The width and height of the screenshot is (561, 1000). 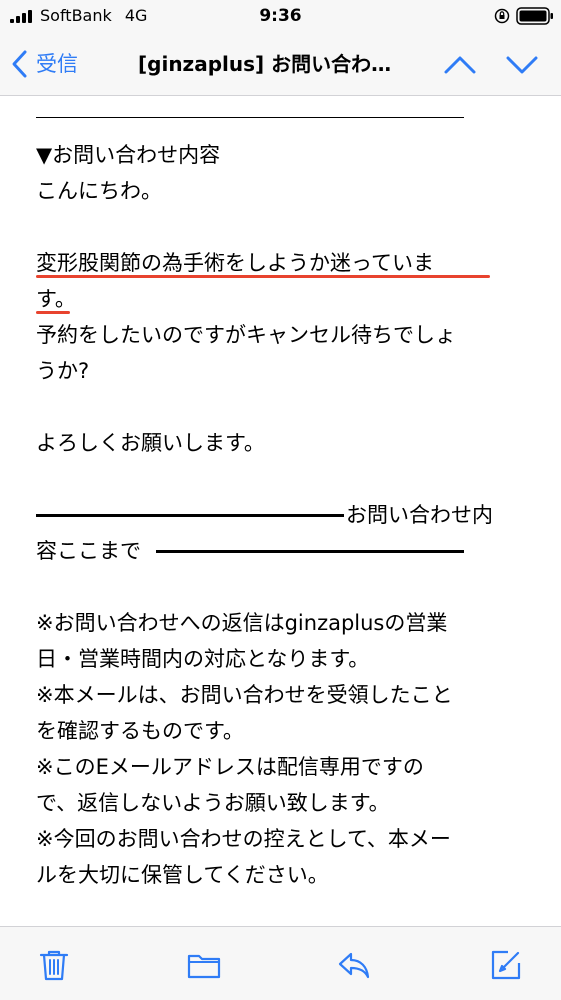 What do you see at coordinates (203, 659) in the screenshot?
I see `notice-line: 日・営業時間内の対応となります。` at bounding box center [203, 659].